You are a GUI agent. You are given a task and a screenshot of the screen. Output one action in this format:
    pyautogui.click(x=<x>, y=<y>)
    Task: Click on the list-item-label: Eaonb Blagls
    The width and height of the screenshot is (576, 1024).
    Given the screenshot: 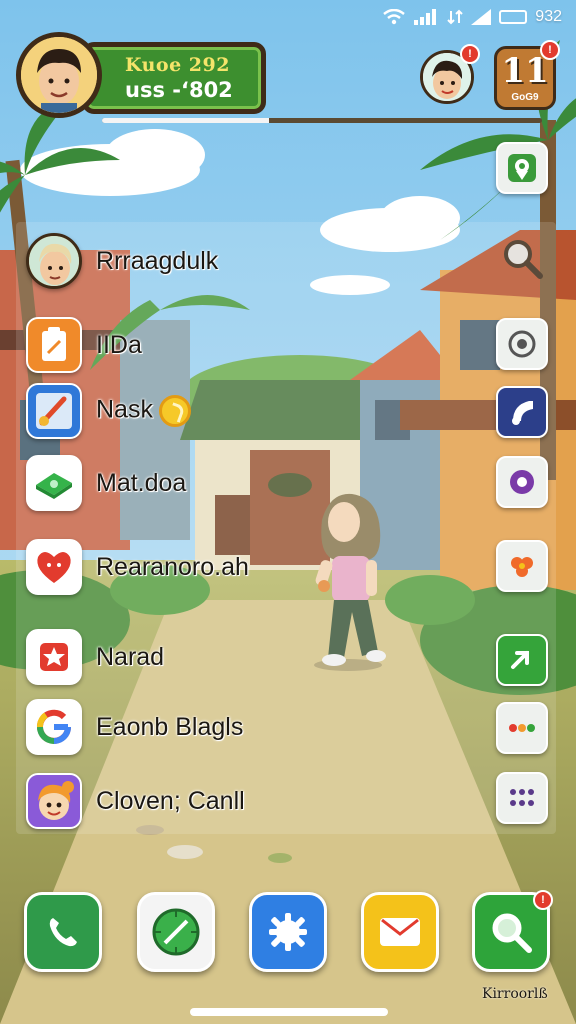 What is the action you would take?
    pyautogui.click(x=170, y=726)
    